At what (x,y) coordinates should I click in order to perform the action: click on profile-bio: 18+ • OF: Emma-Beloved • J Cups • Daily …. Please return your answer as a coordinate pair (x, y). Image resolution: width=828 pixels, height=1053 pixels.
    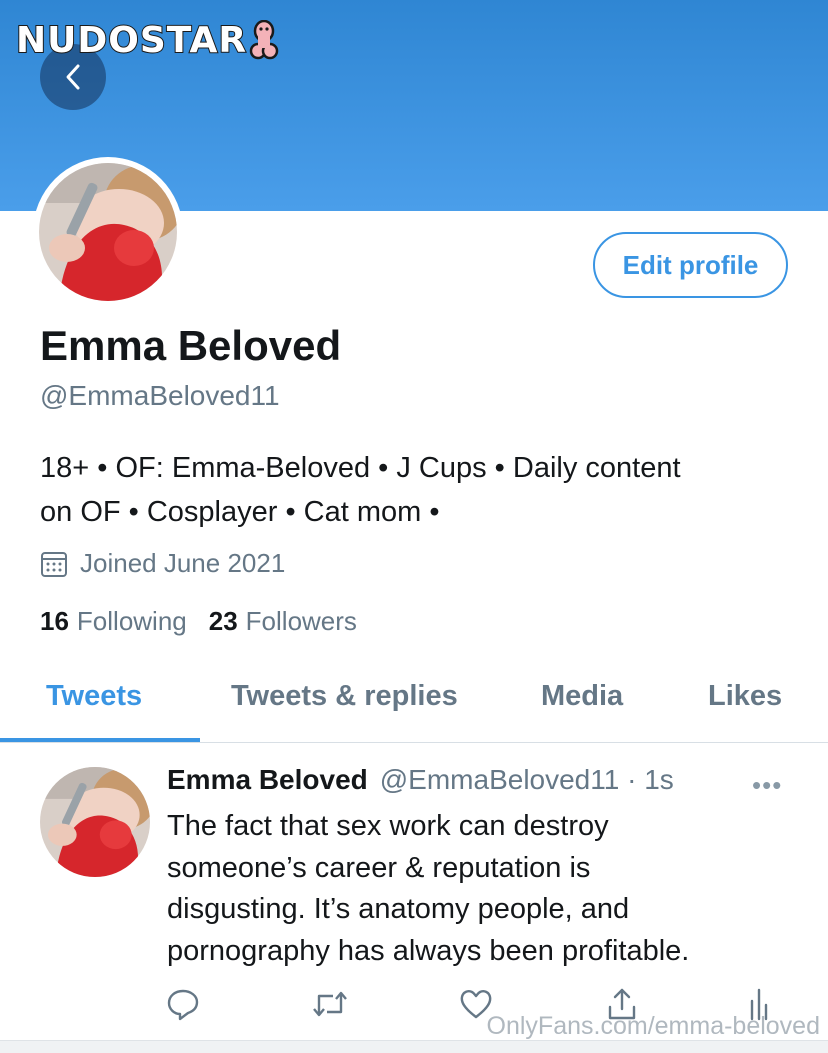
    Looking at the image, I should click on (420, 490).